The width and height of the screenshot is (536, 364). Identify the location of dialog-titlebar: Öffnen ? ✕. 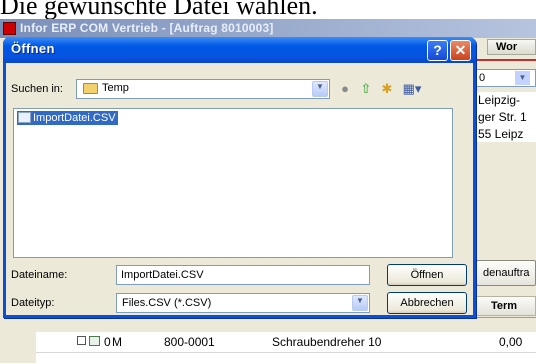
(239, 50).